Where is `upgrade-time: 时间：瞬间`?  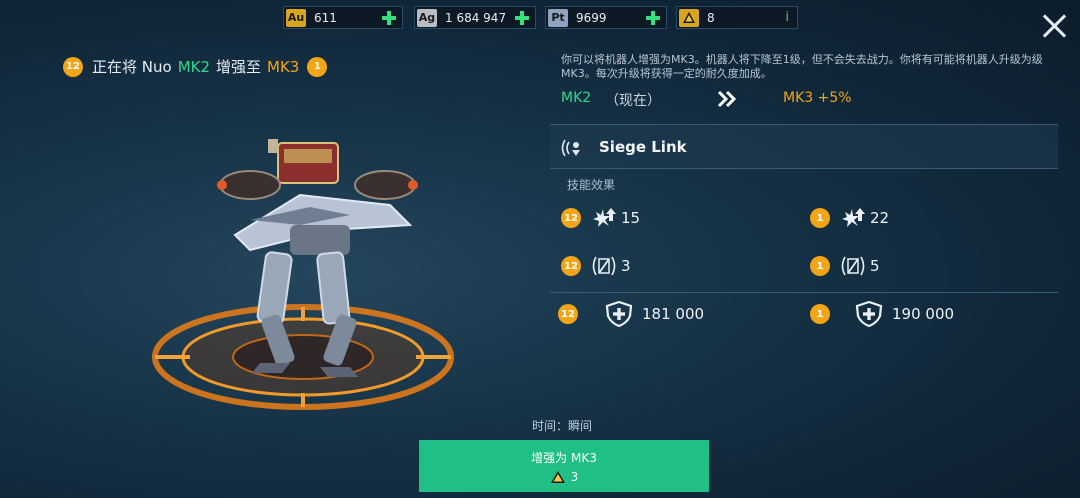 upgrade-time: 时间：瞬间 is located at coordinates (562, 425).